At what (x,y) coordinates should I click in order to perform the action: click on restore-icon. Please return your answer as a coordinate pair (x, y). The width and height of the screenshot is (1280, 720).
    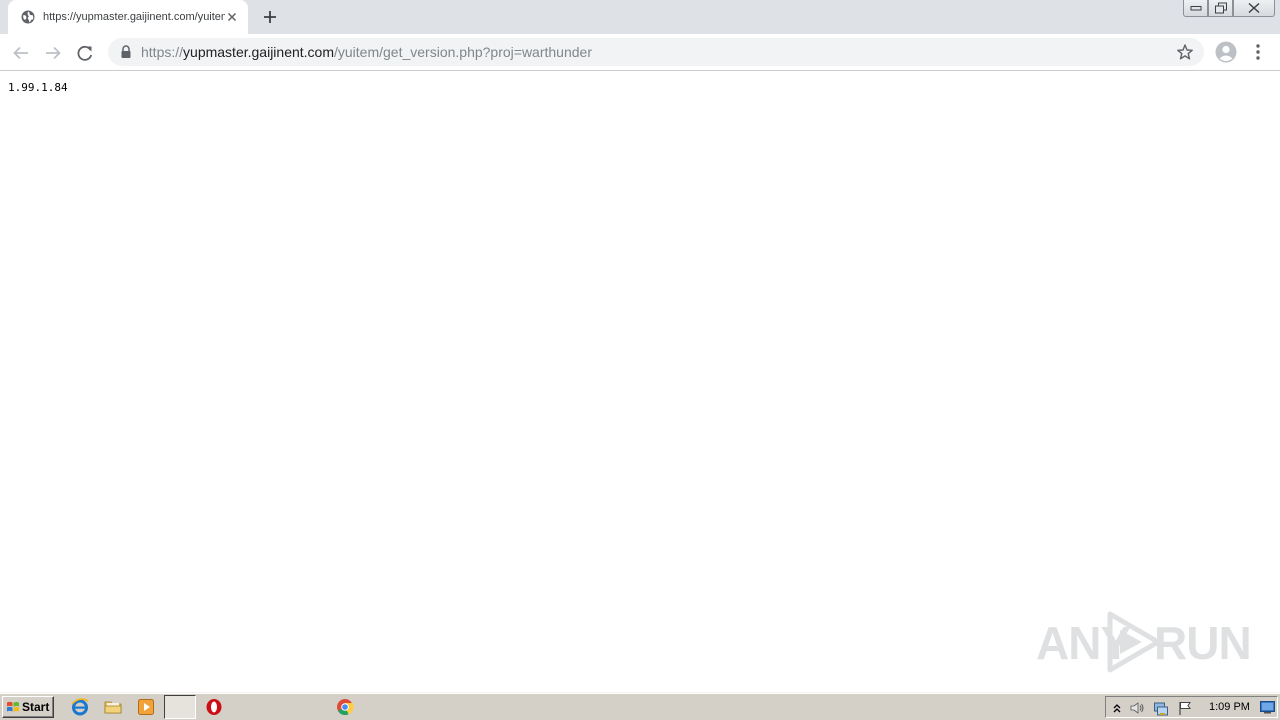
    Looking at the image, I should click on (1220, 8).